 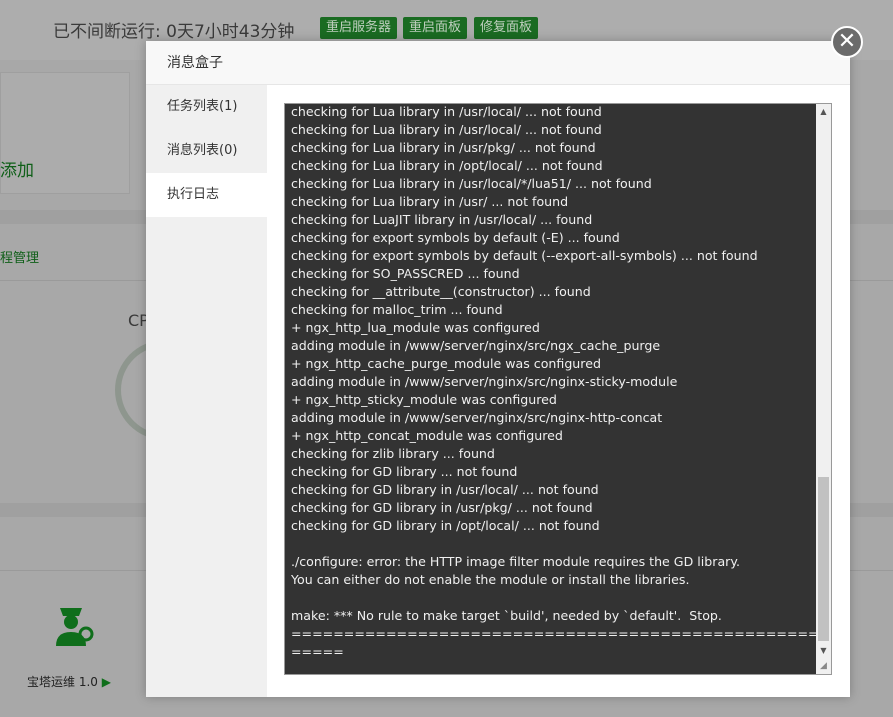 What do you see at coordinates (73, 627) in the screenshot?
I see `maintenance-plugin-icon` at bounding box center [73, 627].